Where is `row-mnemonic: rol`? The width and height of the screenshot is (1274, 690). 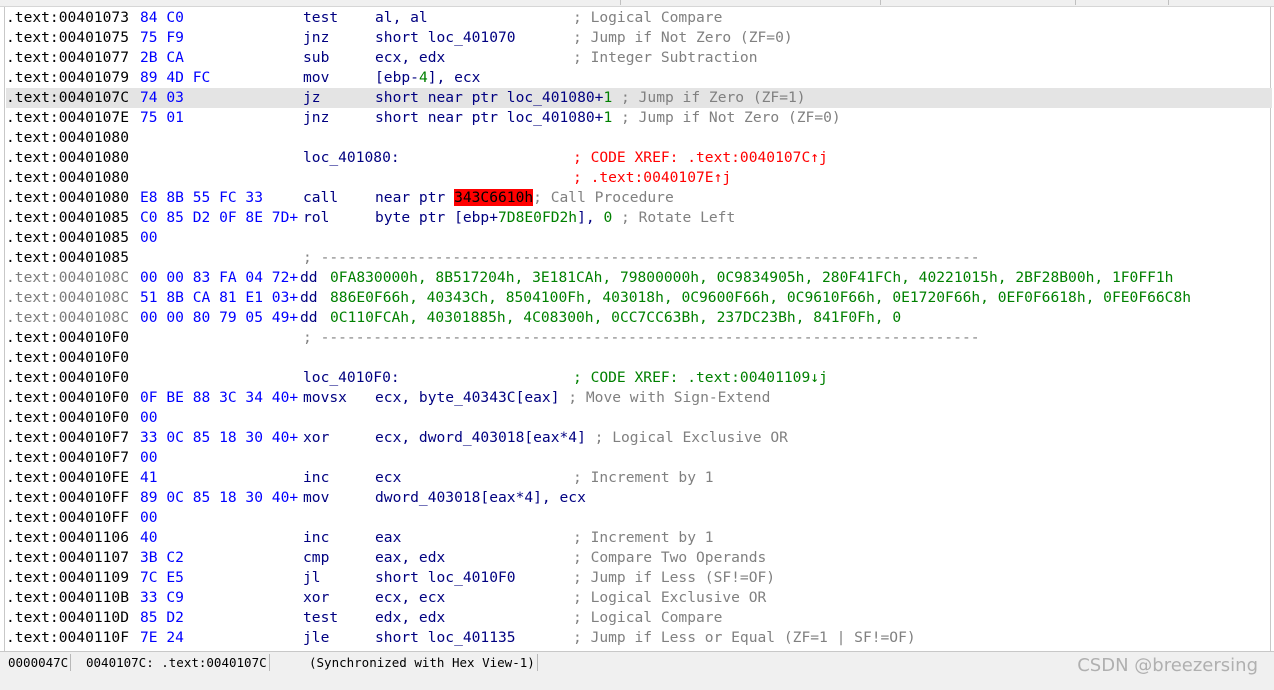
row-mnemonic: rol is located at coordinates (316, 218).